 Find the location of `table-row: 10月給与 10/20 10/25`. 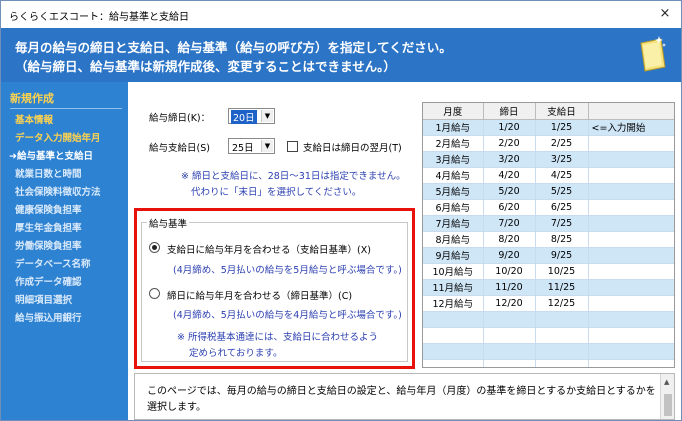

table-row: 10月給与 10/20 10/25 is located at coordinates (548, 271).